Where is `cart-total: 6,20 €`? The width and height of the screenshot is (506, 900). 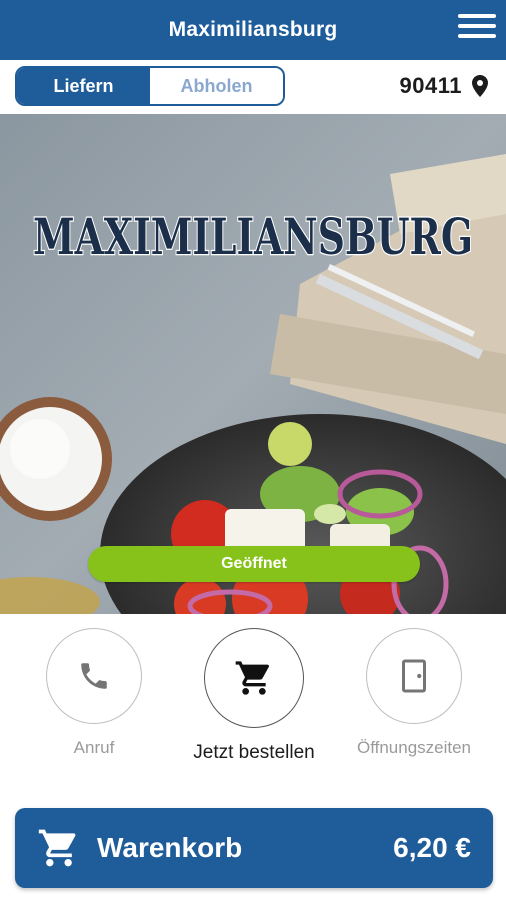 cart-total: 6,20 € is located at coordinates (432, 847).